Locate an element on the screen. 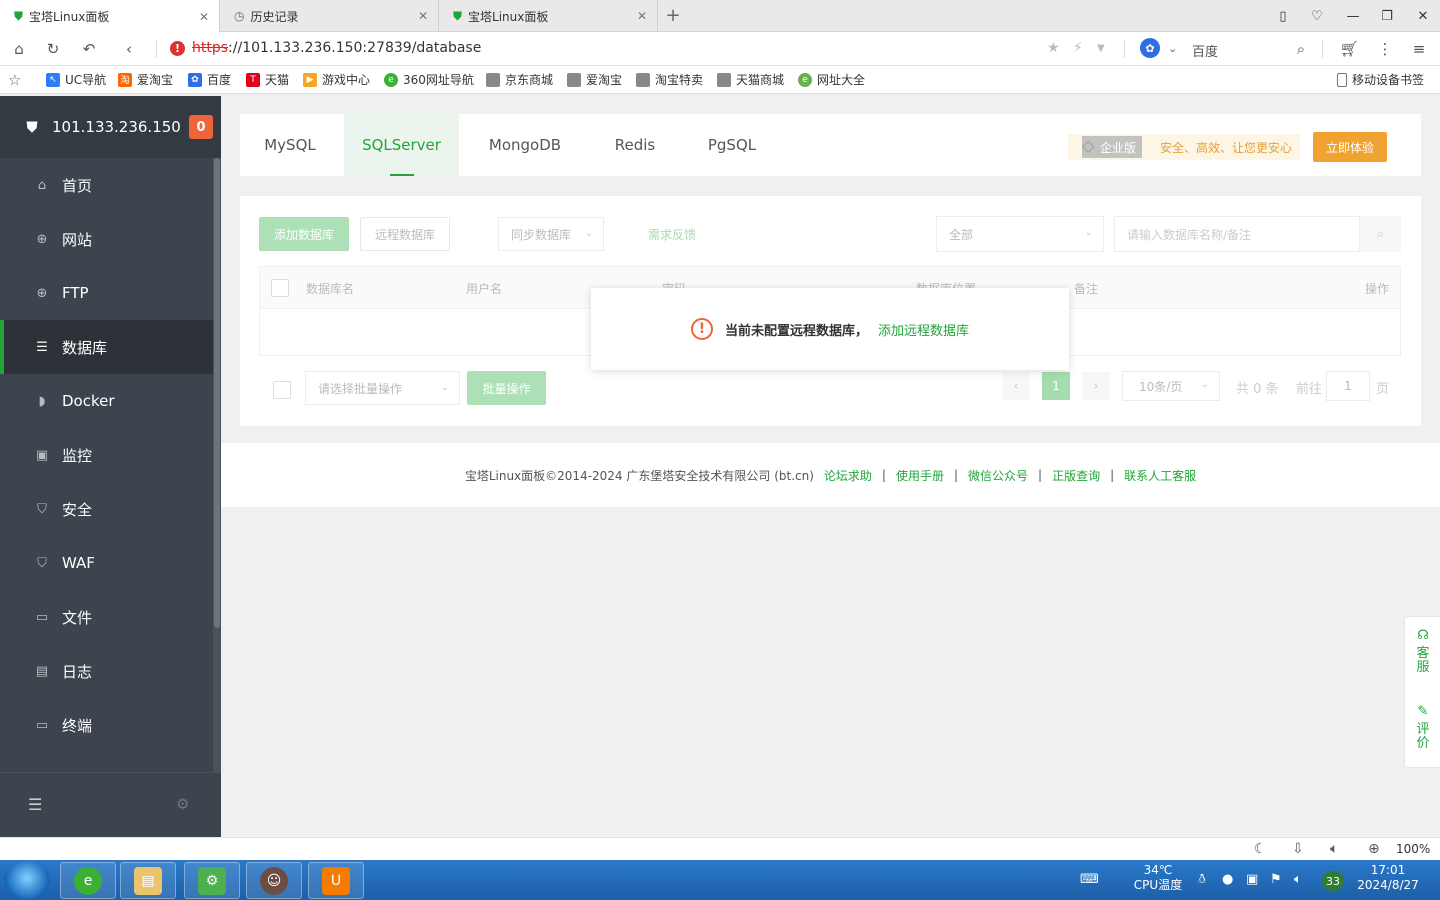 Image resolution: width=1440 pixels, height=900 pixels. home-icon: ⌂ is located at coordinates (19, 49).